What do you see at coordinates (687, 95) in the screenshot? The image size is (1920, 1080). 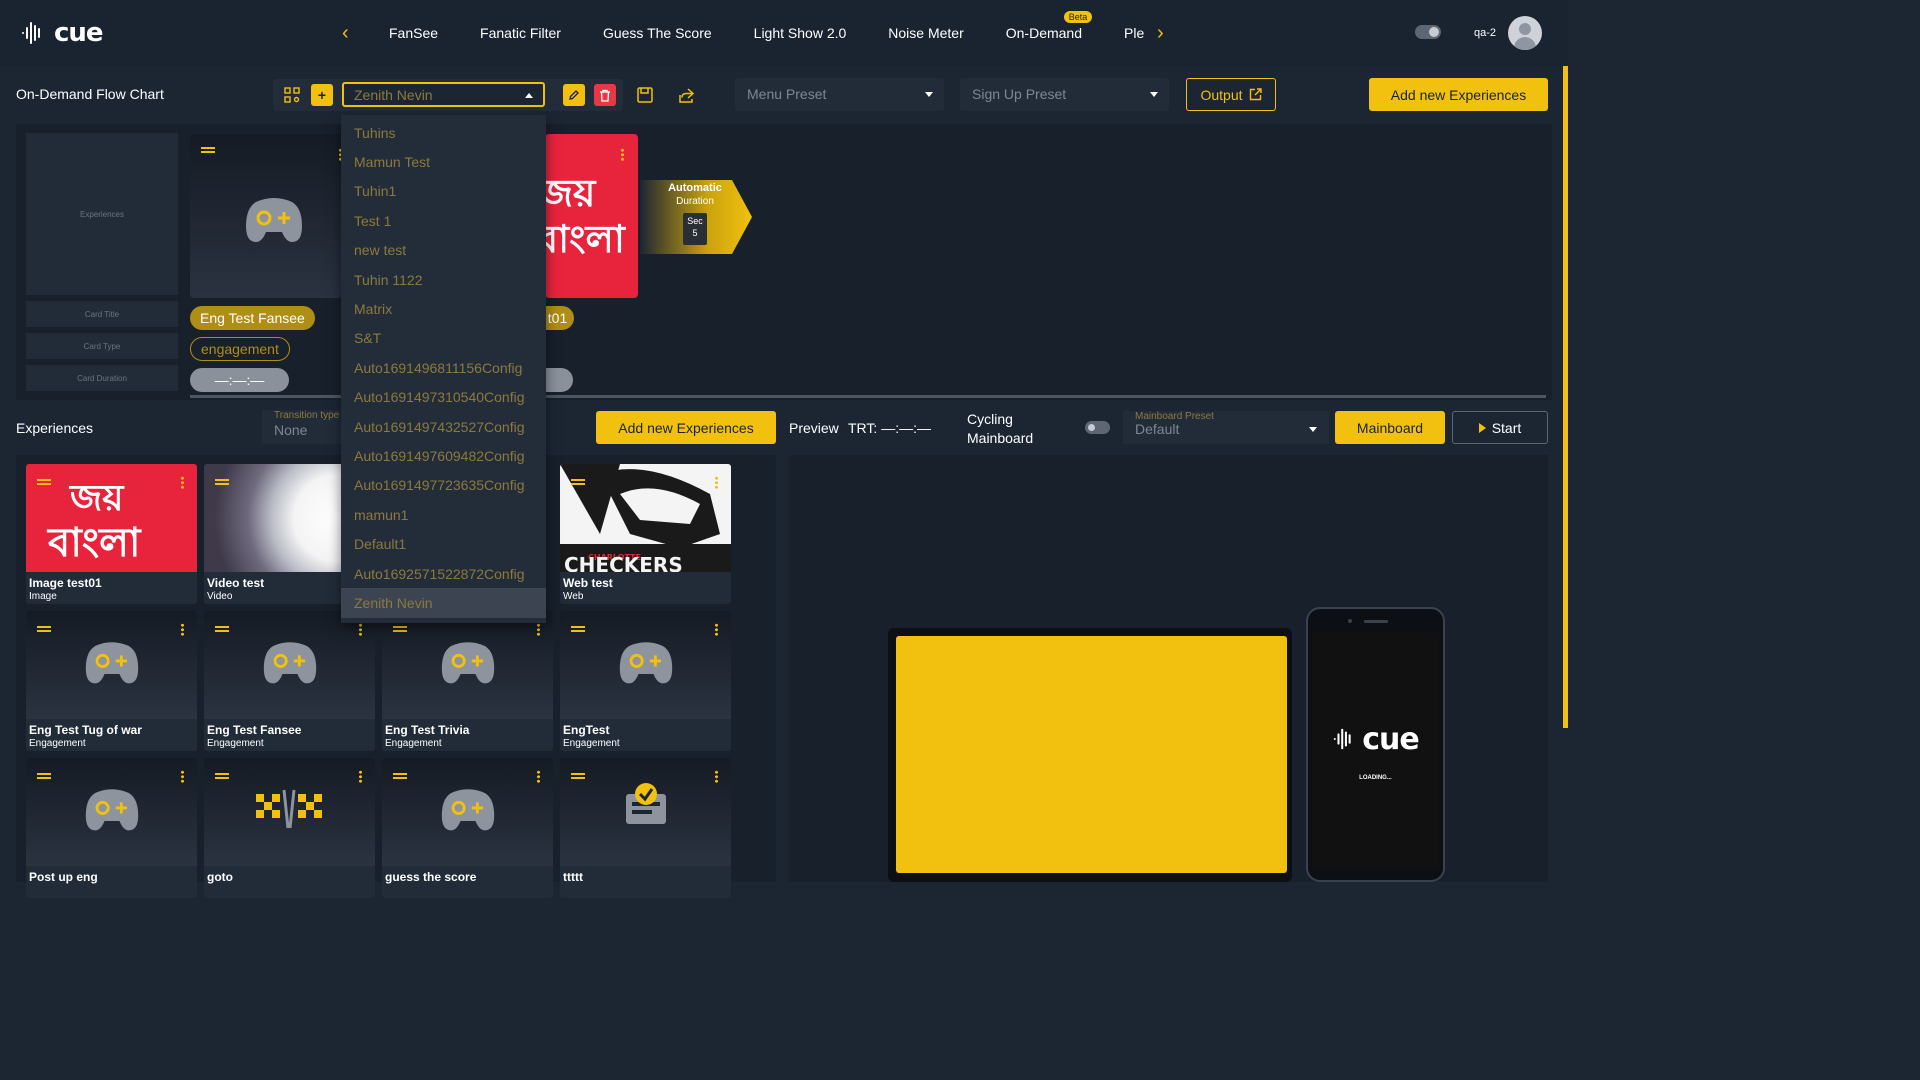 I see `share-icon` at bounding box center [687, 95].